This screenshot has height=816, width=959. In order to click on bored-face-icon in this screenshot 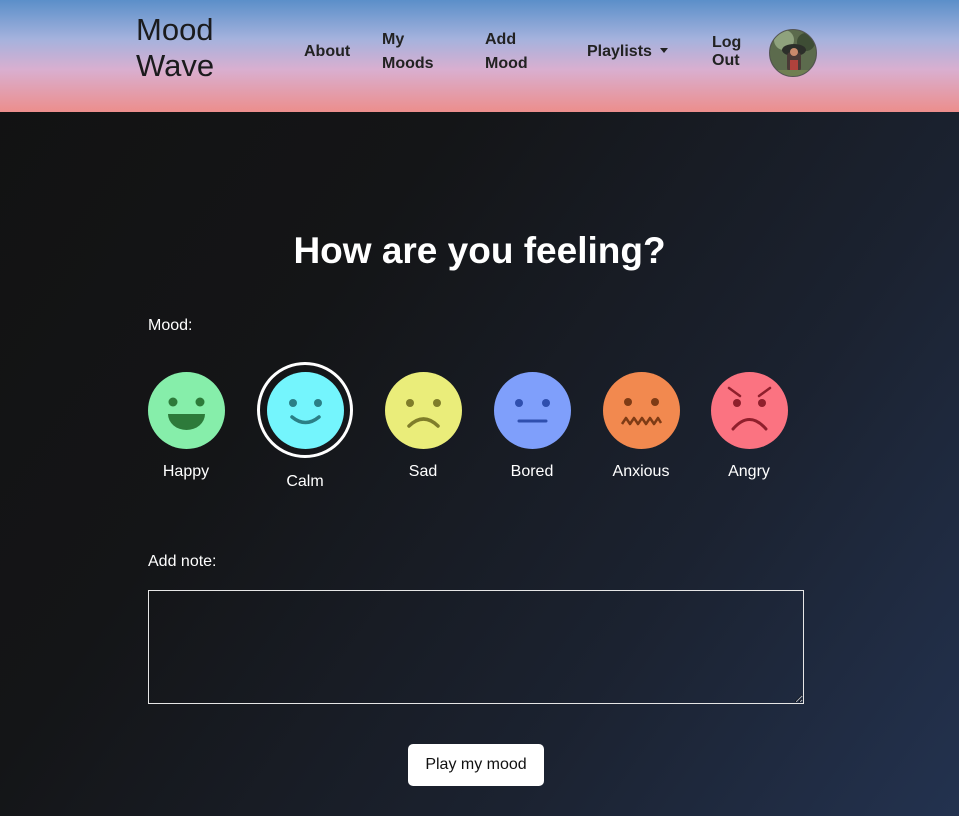, I will do `click(532, 410)`.